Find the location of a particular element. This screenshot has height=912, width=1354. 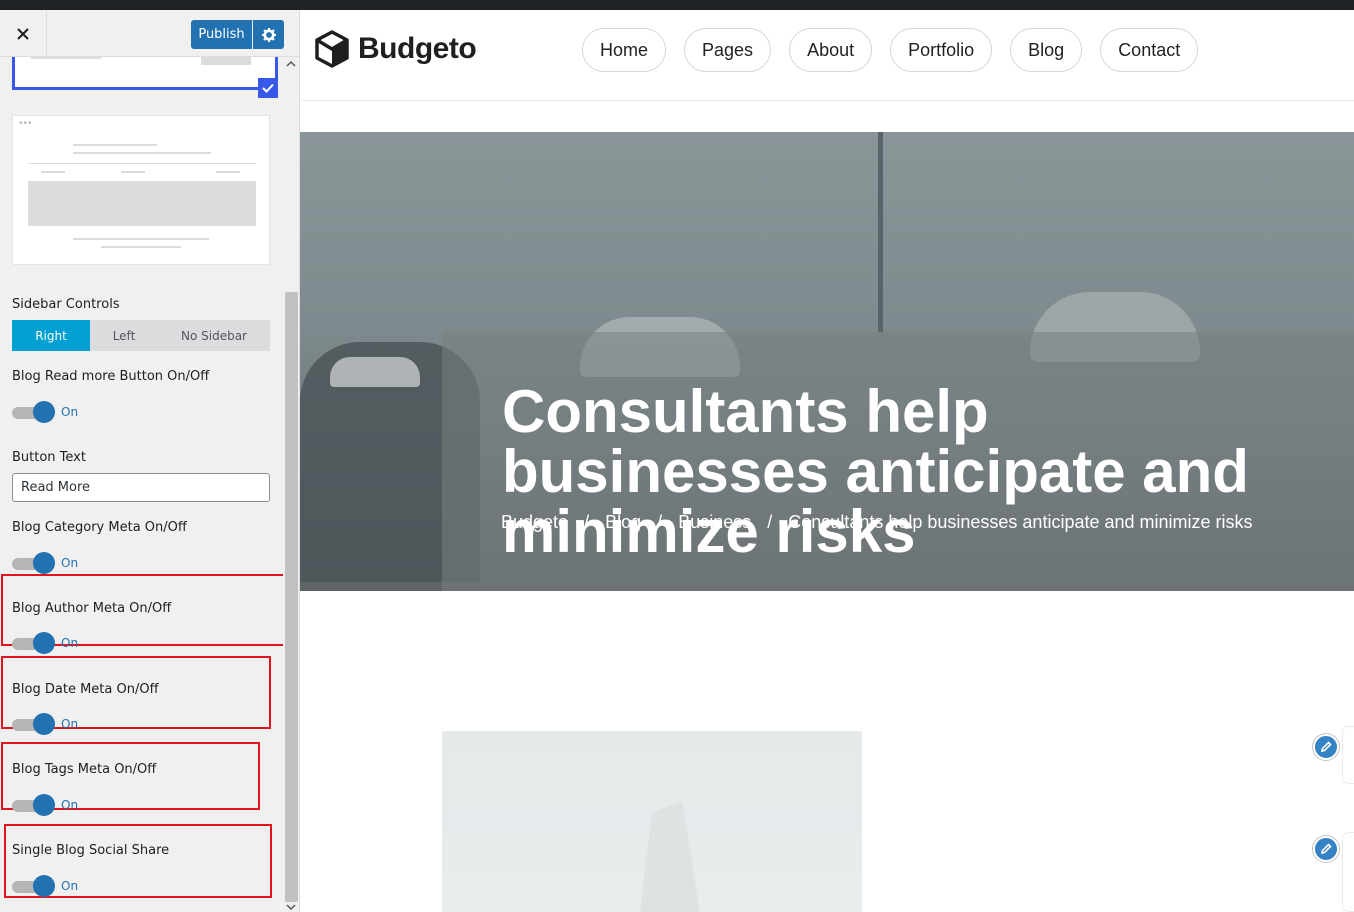

button-text-input is located at coordinates (141, 487).